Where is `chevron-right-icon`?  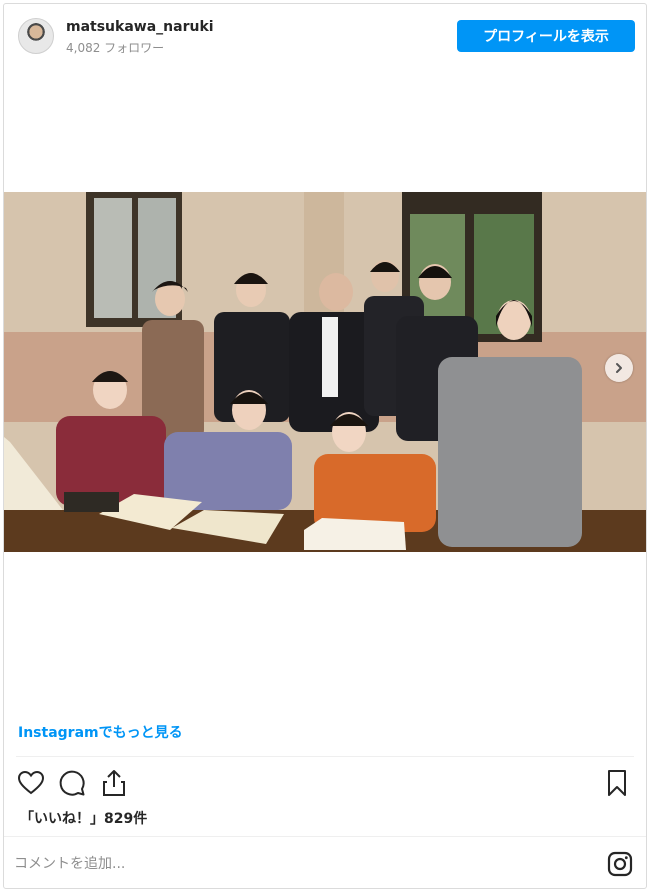 chevron-right-icon is located at coordinates (619, 368).